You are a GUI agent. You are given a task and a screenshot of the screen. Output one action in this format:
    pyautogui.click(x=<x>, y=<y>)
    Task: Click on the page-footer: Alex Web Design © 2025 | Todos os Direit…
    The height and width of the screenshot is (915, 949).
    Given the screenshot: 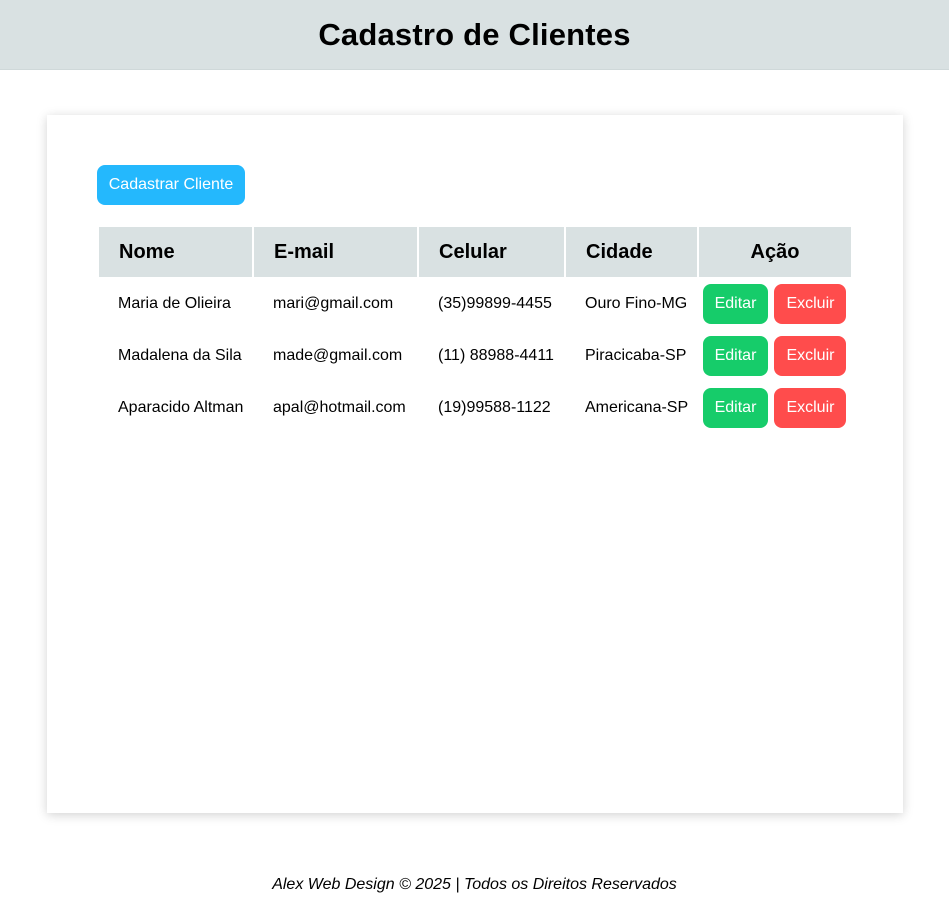 What is the action you would take?
    pyautogui.click(x=474, y=884)
    